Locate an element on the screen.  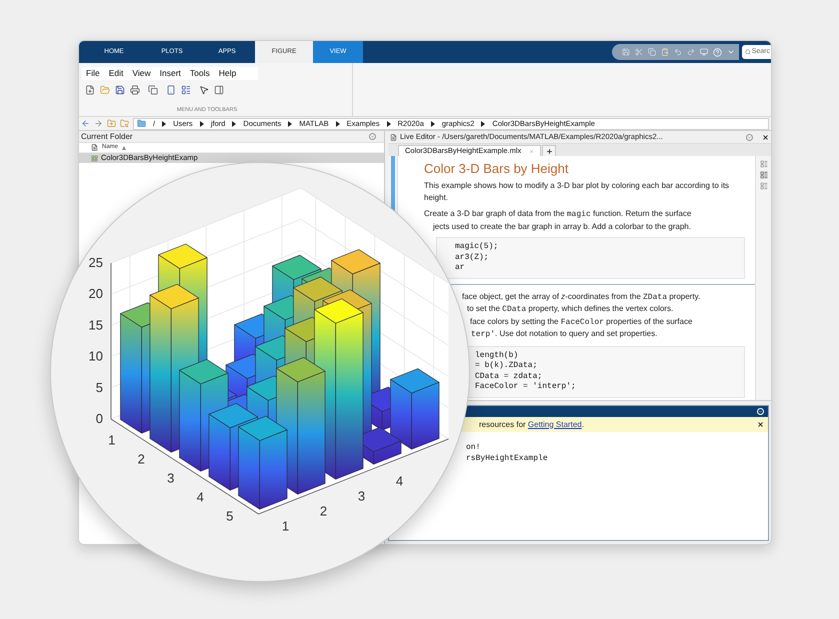
phone-icon is located at coordinates (171, 90).